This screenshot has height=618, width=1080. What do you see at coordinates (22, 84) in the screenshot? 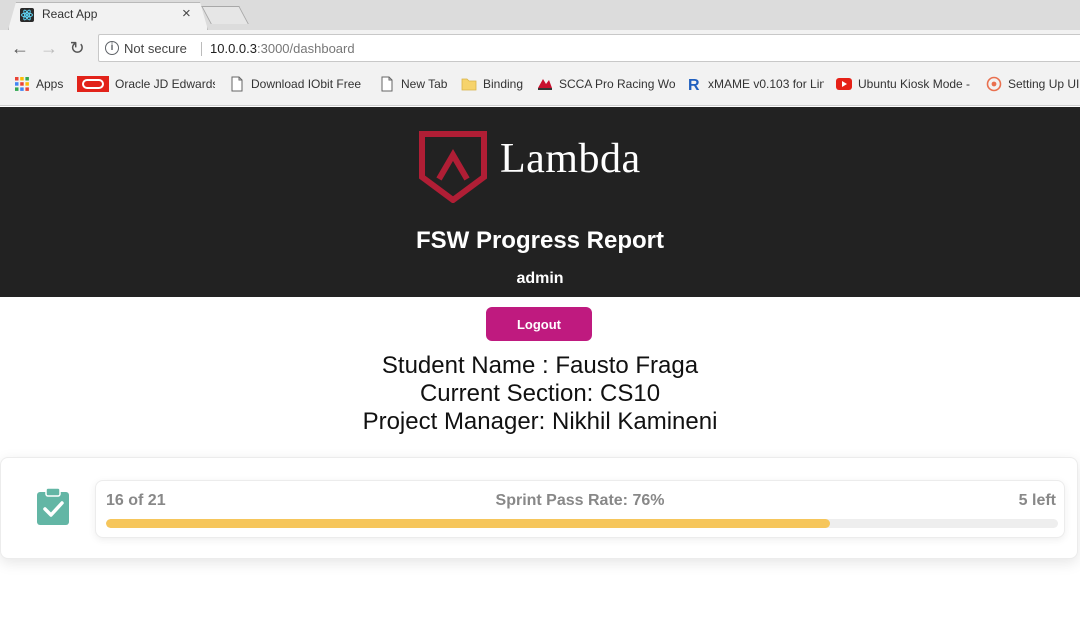
I see `apps-grid-icon` at bounding box center [22, 84].